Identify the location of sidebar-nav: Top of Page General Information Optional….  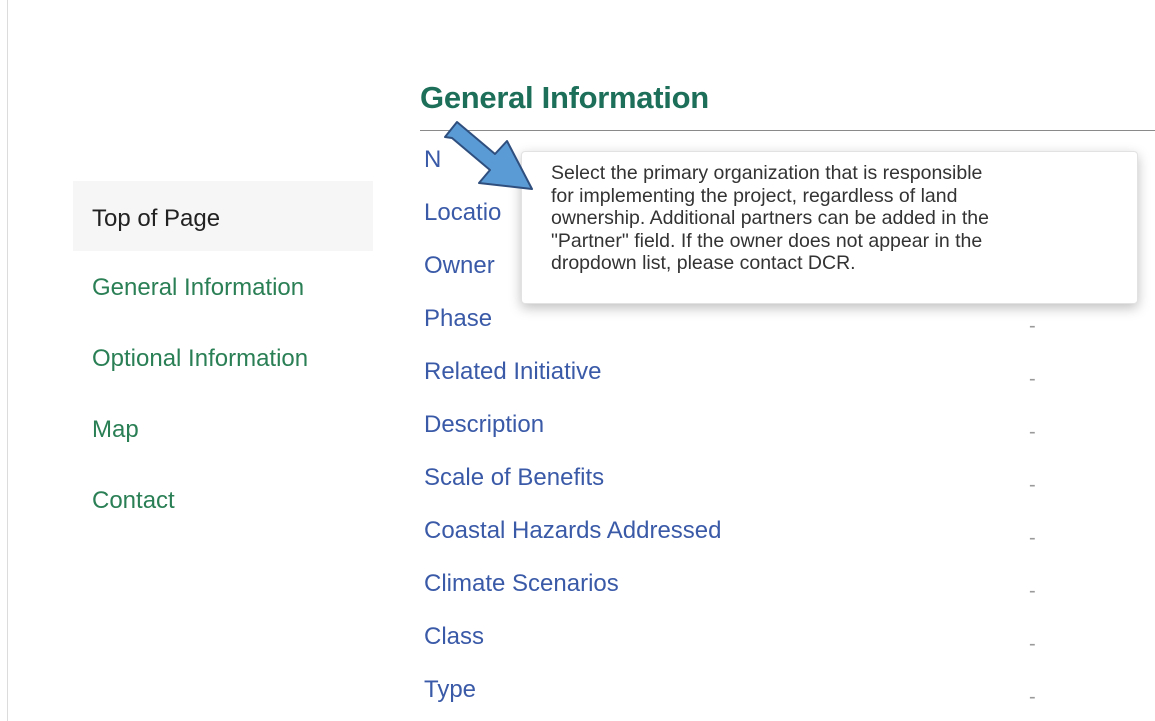
(223, 358).